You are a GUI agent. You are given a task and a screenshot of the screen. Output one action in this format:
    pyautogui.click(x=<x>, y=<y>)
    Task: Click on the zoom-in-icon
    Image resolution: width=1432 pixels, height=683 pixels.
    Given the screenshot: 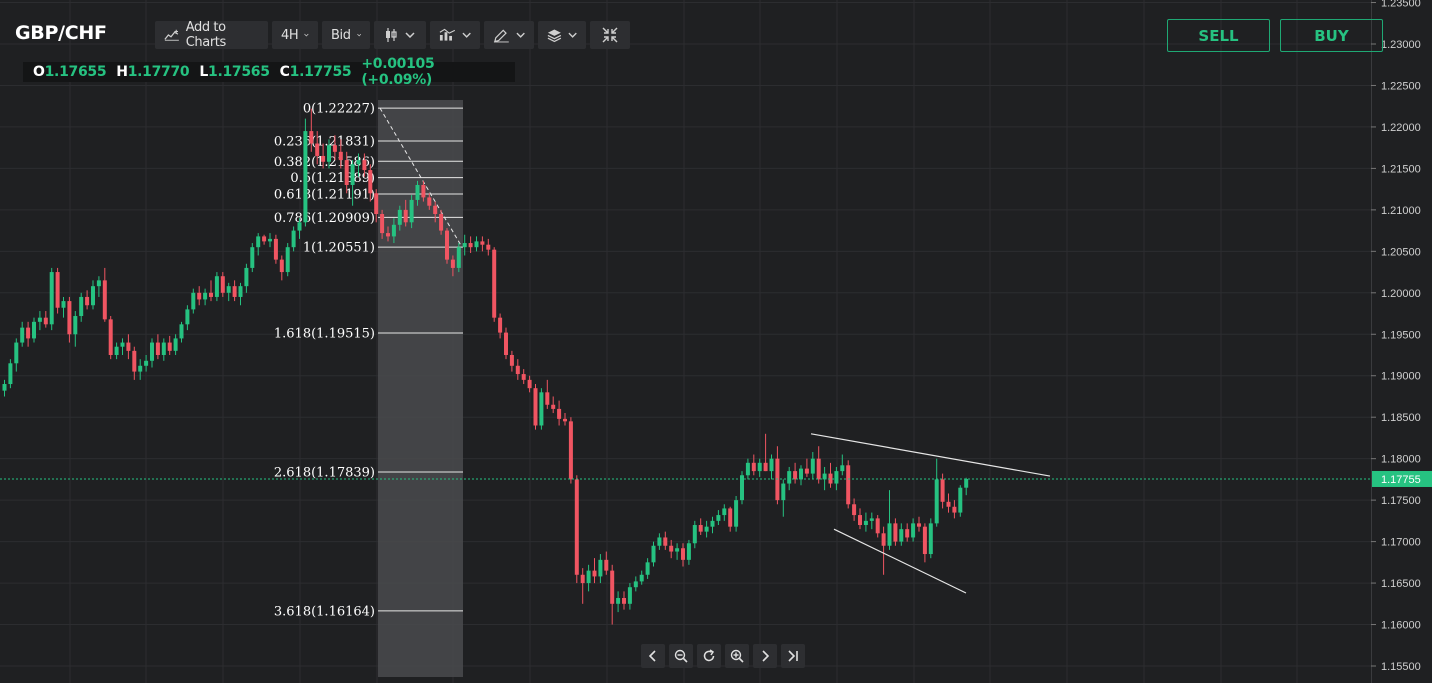 What is the action you would take?
    pyautogui.click(x=737, y=656)
    